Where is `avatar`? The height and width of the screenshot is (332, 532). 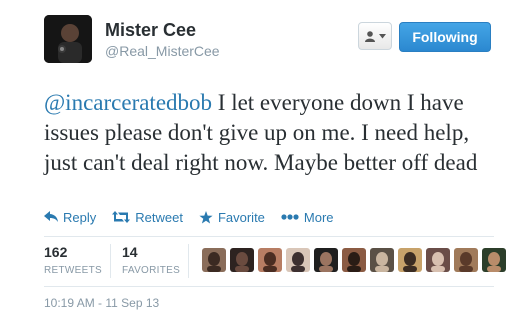
avatar is located at coordinates (68, 39).